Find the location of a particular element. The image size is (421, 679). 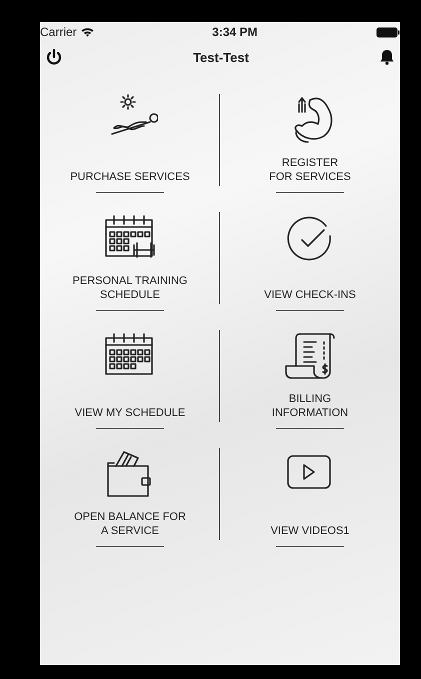

tile-button: VIEW CHECK-INS is located at coordinates (310, 288).